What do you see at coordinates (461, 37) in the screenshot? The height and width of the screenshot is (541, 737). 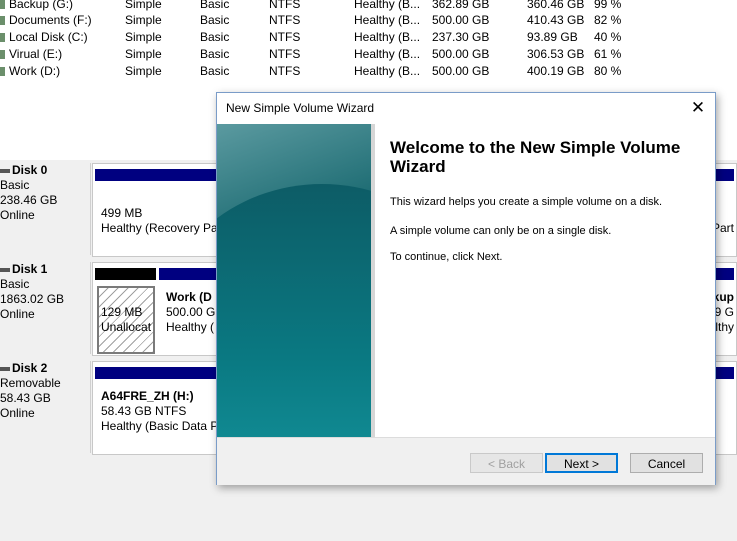 I see `volume-capacity: 237.30 GB` at bounding box center [461, 37].